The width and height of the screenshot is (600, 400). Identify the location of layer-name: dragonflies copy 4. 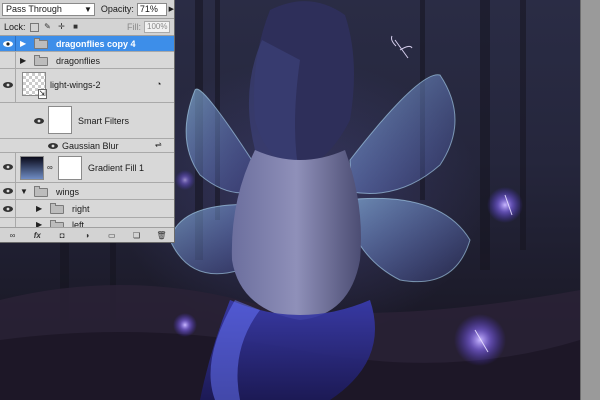
(96, 44).